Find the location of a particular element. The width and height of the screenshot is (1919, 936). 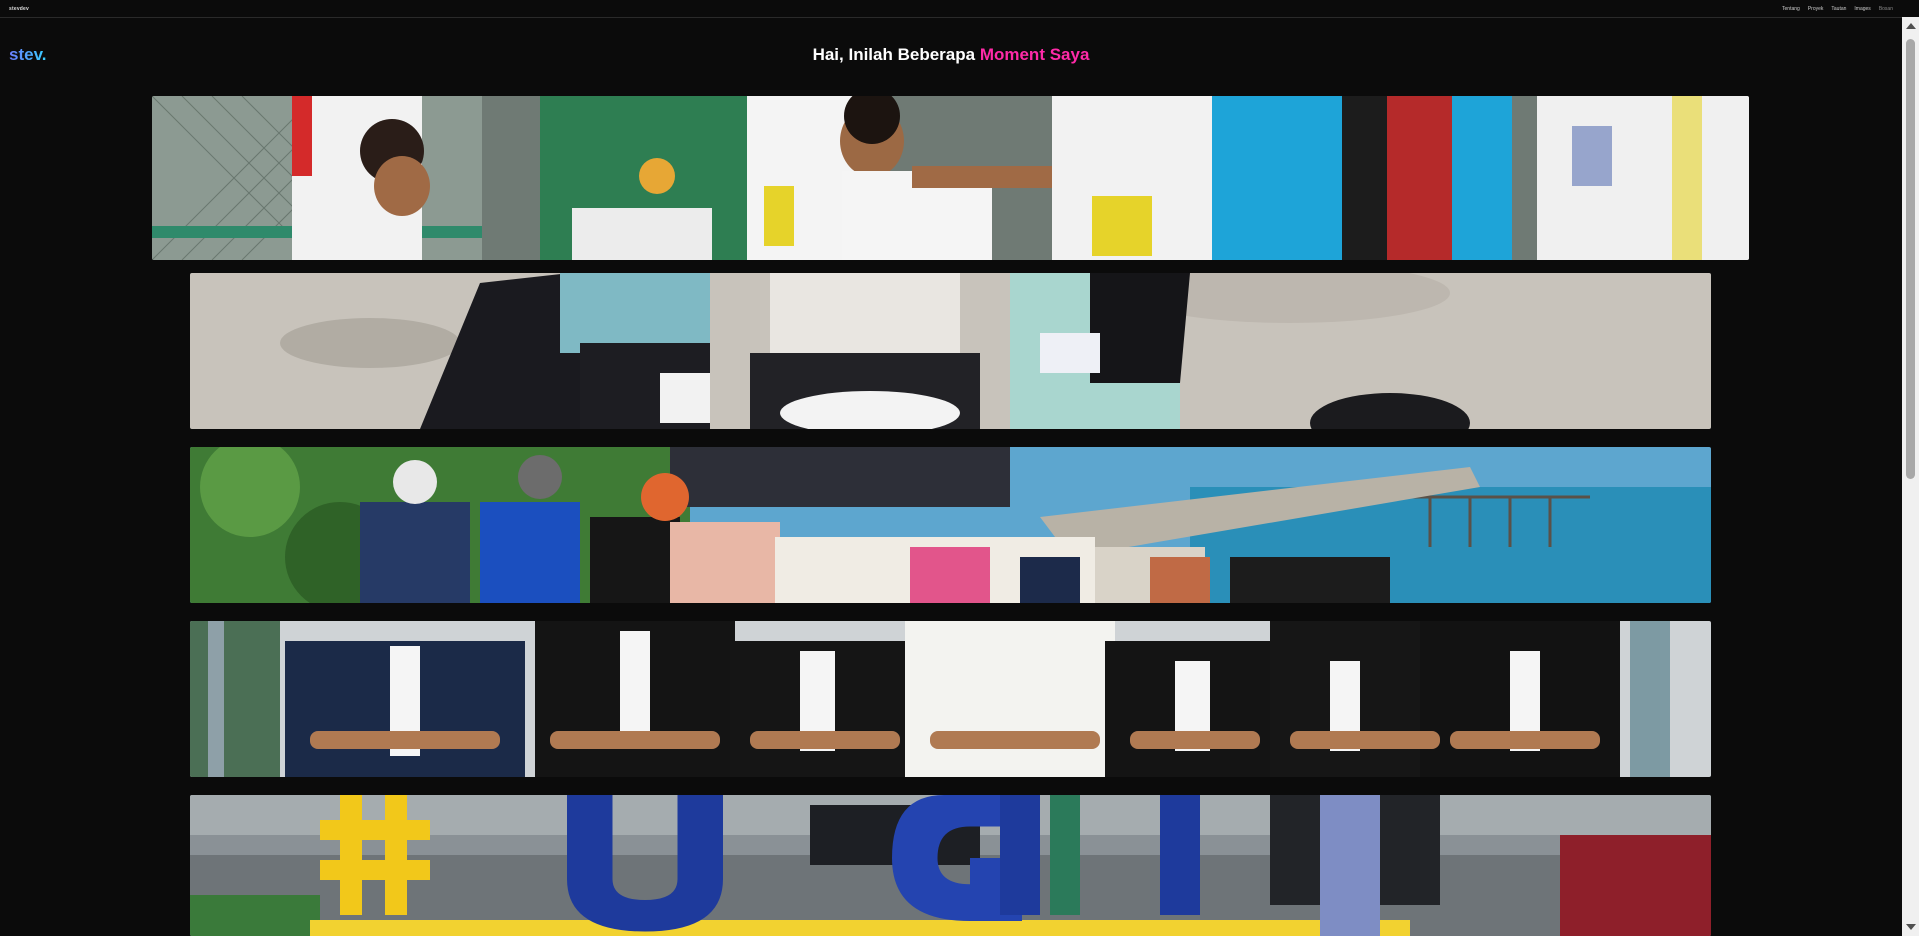

moment-photo-card-game is located at coordinates (950, 351).